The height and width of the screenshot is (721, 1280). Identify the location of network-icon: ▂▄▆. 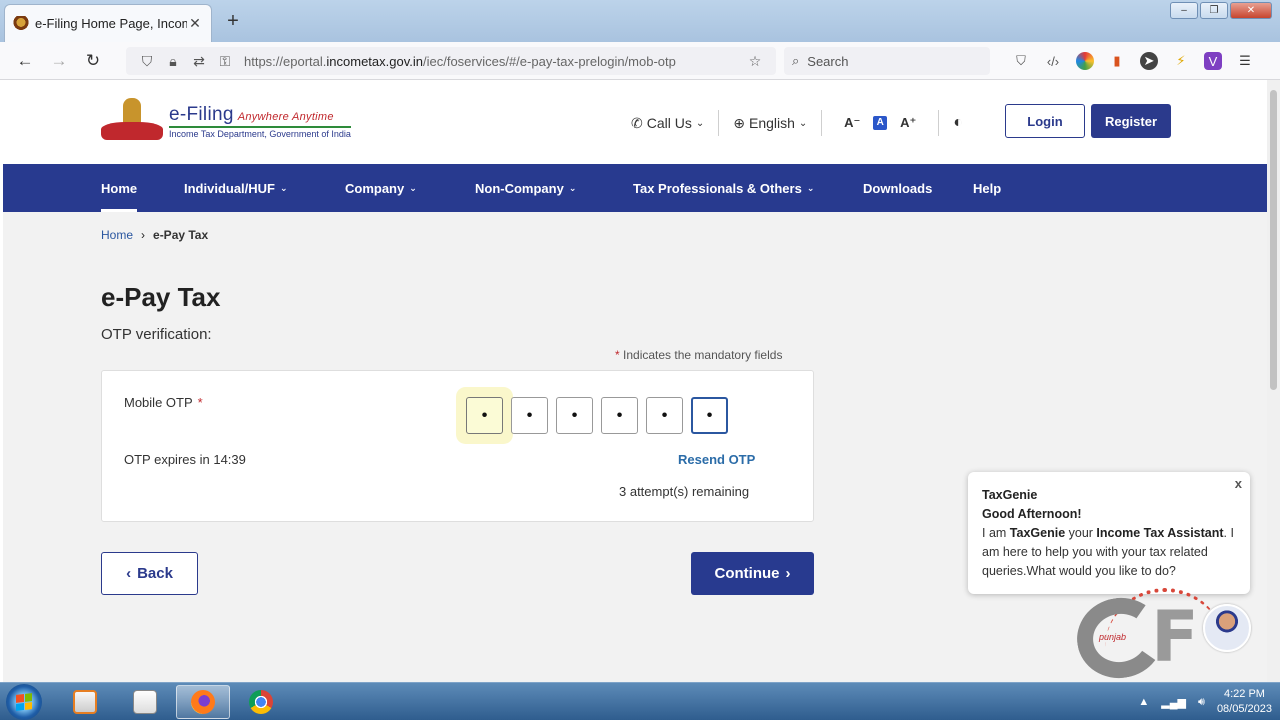
(1173, 702).